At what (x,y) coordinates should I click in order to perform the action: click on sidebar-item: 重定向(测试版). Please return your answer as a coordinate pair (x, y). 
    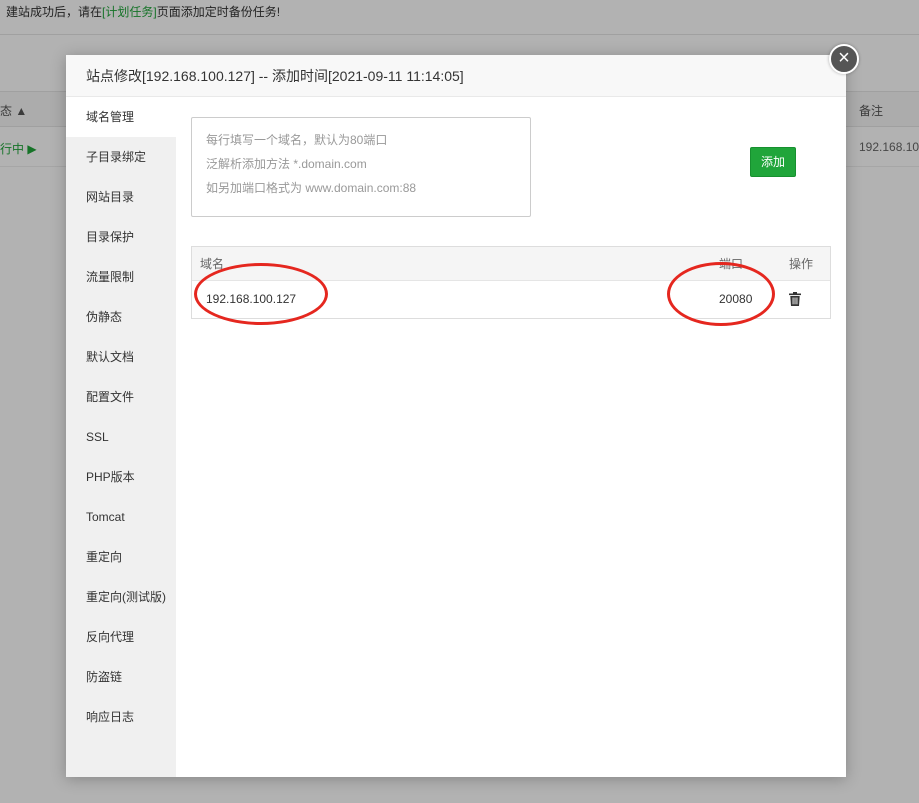
    Looking at the image, I should click on (121, 597).